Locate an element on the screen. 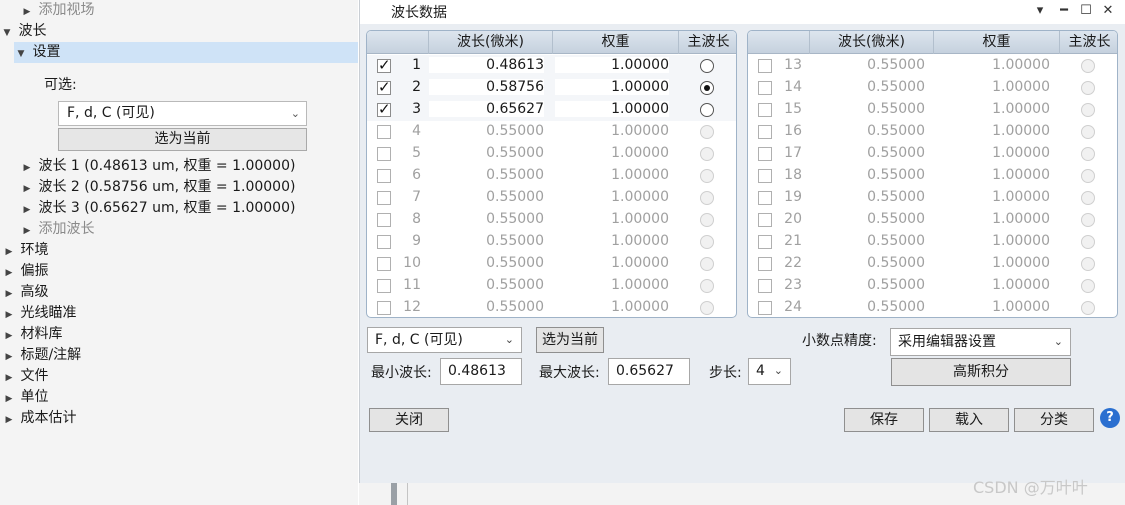 The image size is (1125, 505). table-row: 18 0.55000 1.00000 is located at coordinates (932, 176).